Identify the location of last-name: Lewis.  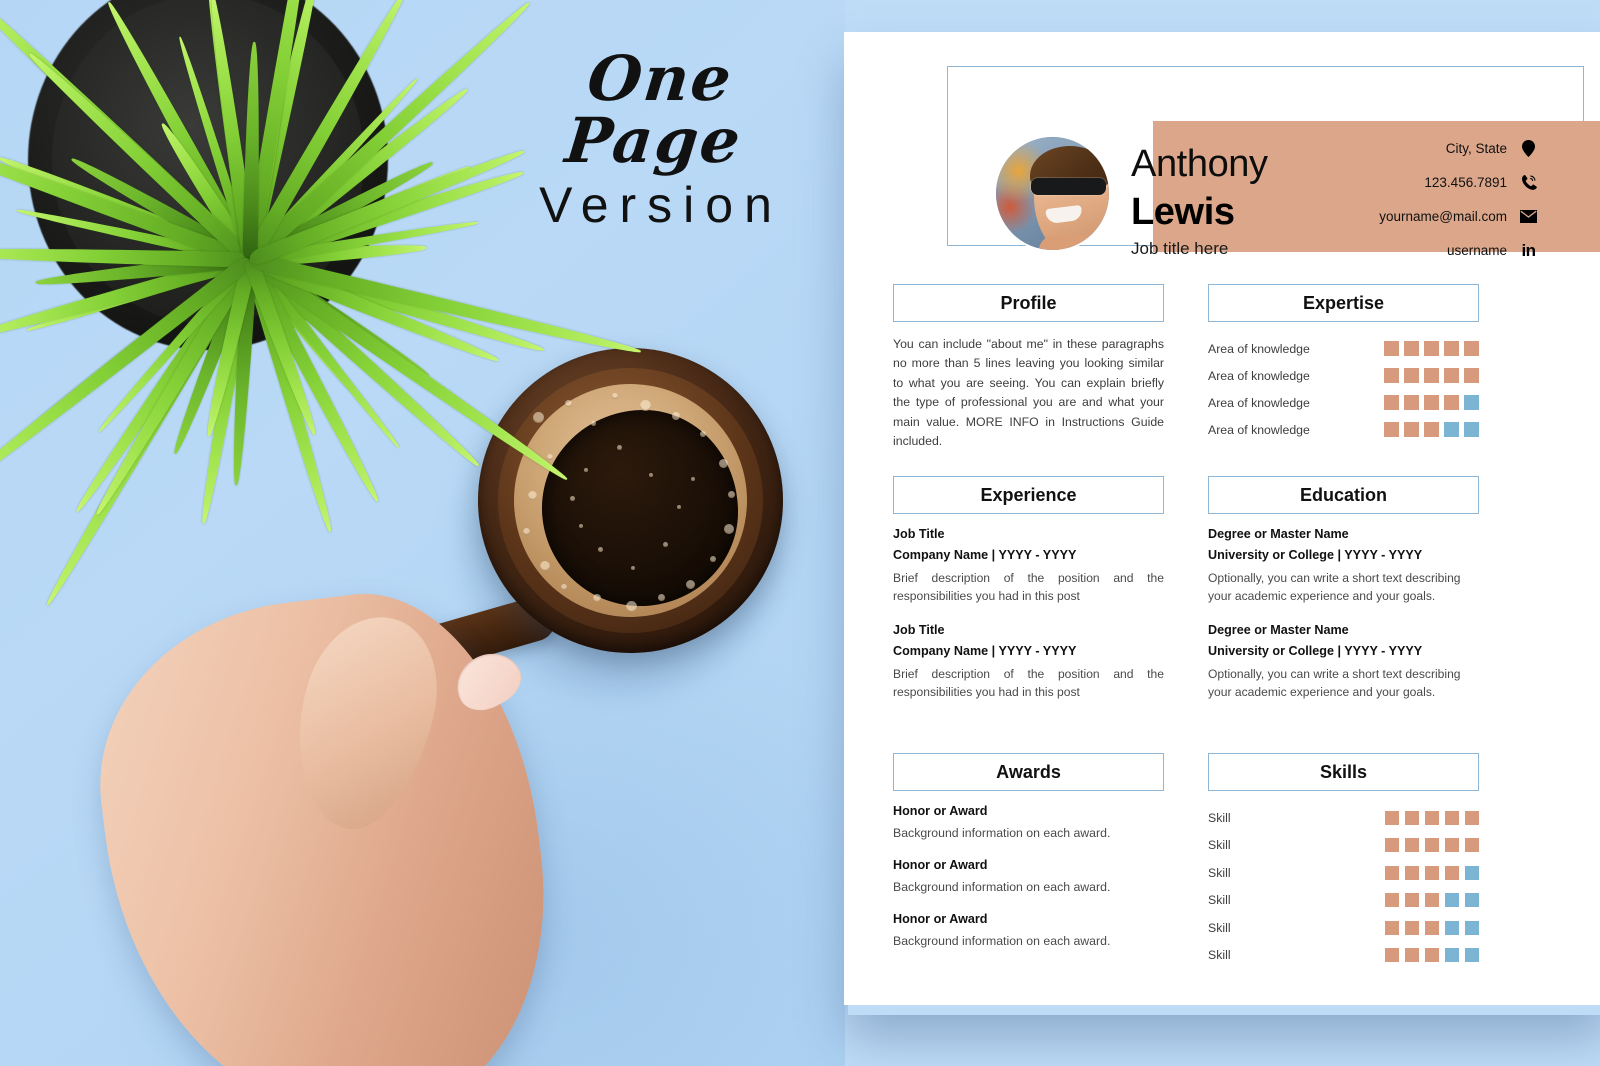
(1183, 212).